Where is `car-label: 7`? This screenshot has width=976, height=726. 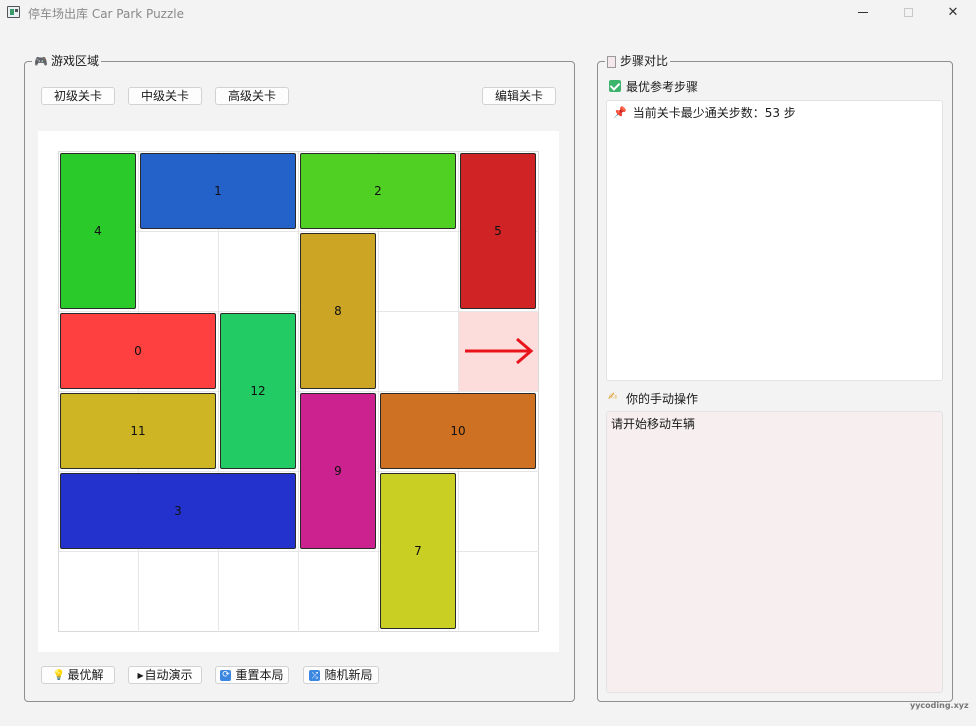
car-label: 7 is located at coordinates (418, 551).